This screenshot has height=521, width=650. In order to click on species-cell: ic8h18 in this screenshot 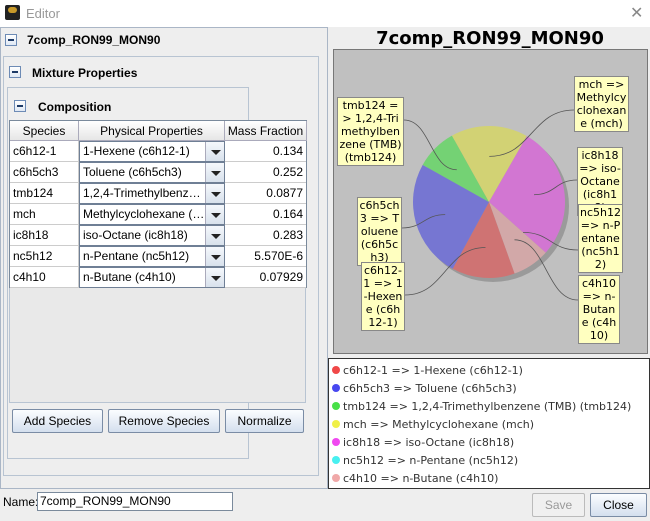, I will do `click(44, 235)`.